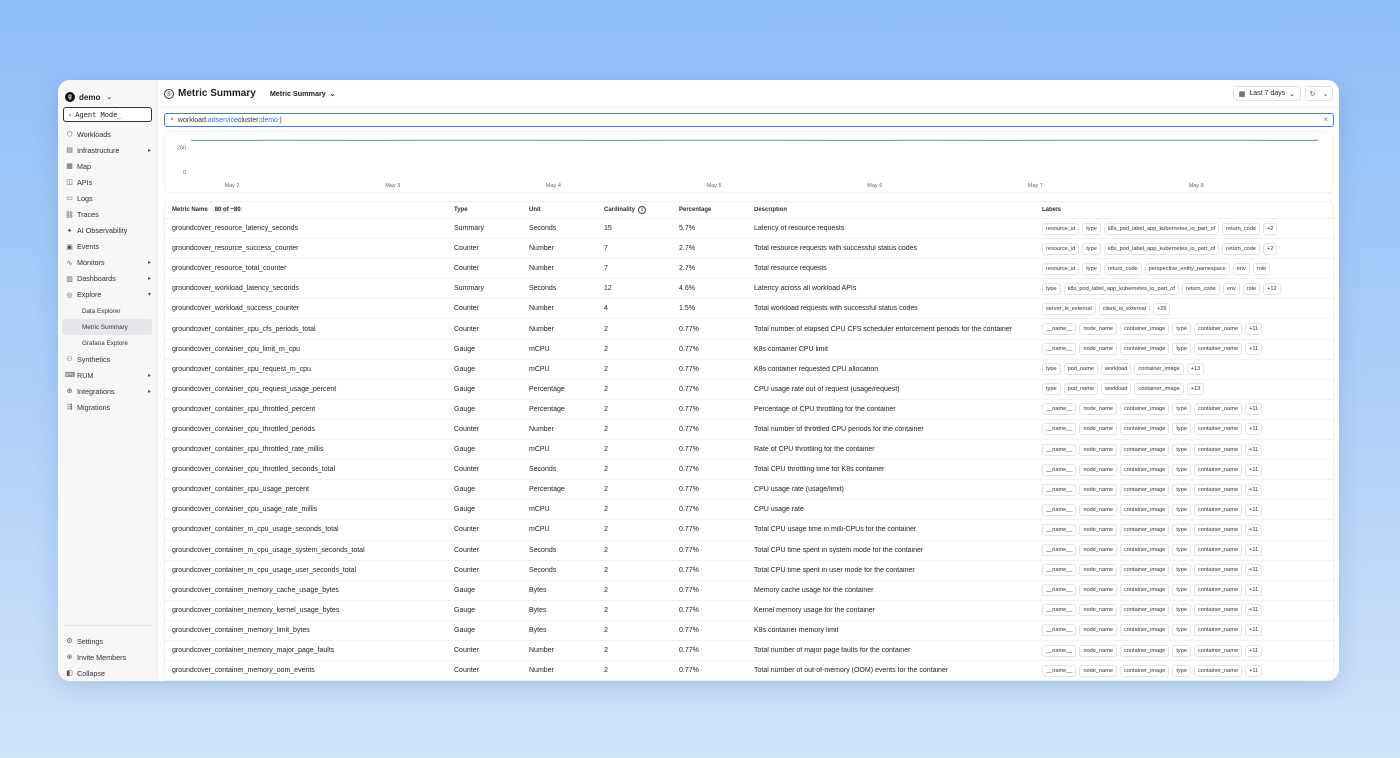  I want to click on metric-name: groundcover_container_cpu_request_m_cpu, so click(309, 369).